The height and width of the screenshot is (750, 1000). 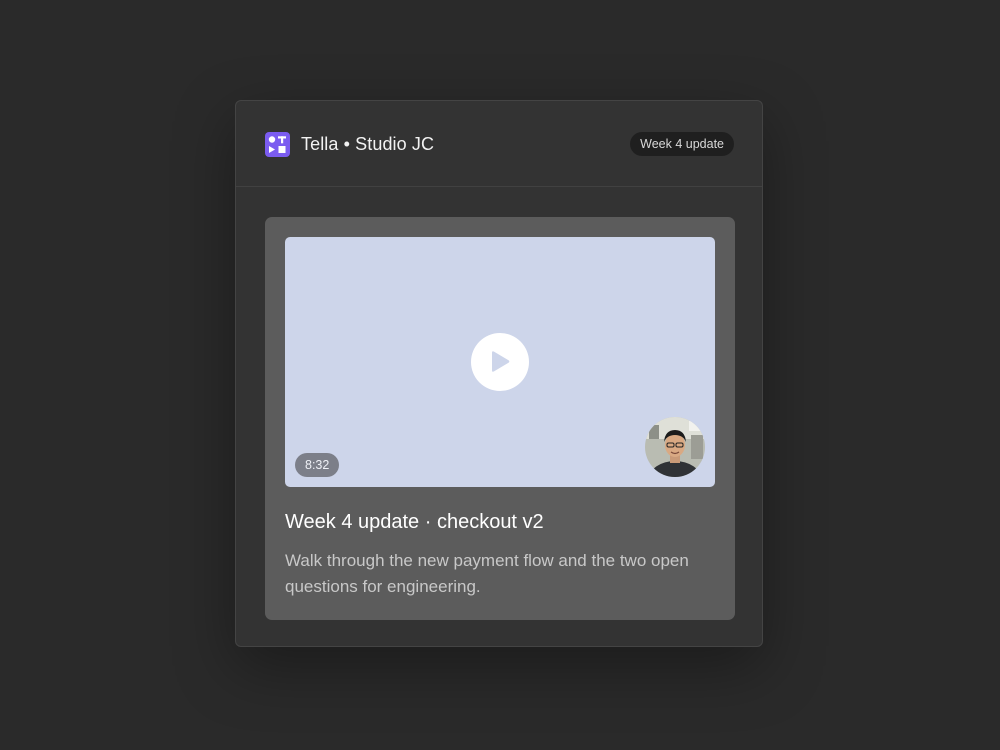 I want to click on tella-logo-icon, so click(x=277, y=144).